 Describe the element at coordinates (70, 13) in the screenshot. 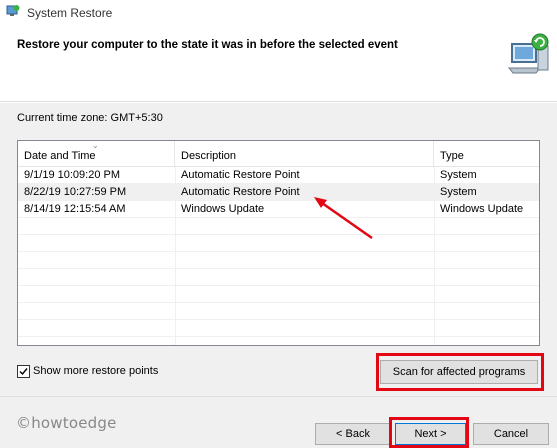

I see `window-title: System Restore` at that location.